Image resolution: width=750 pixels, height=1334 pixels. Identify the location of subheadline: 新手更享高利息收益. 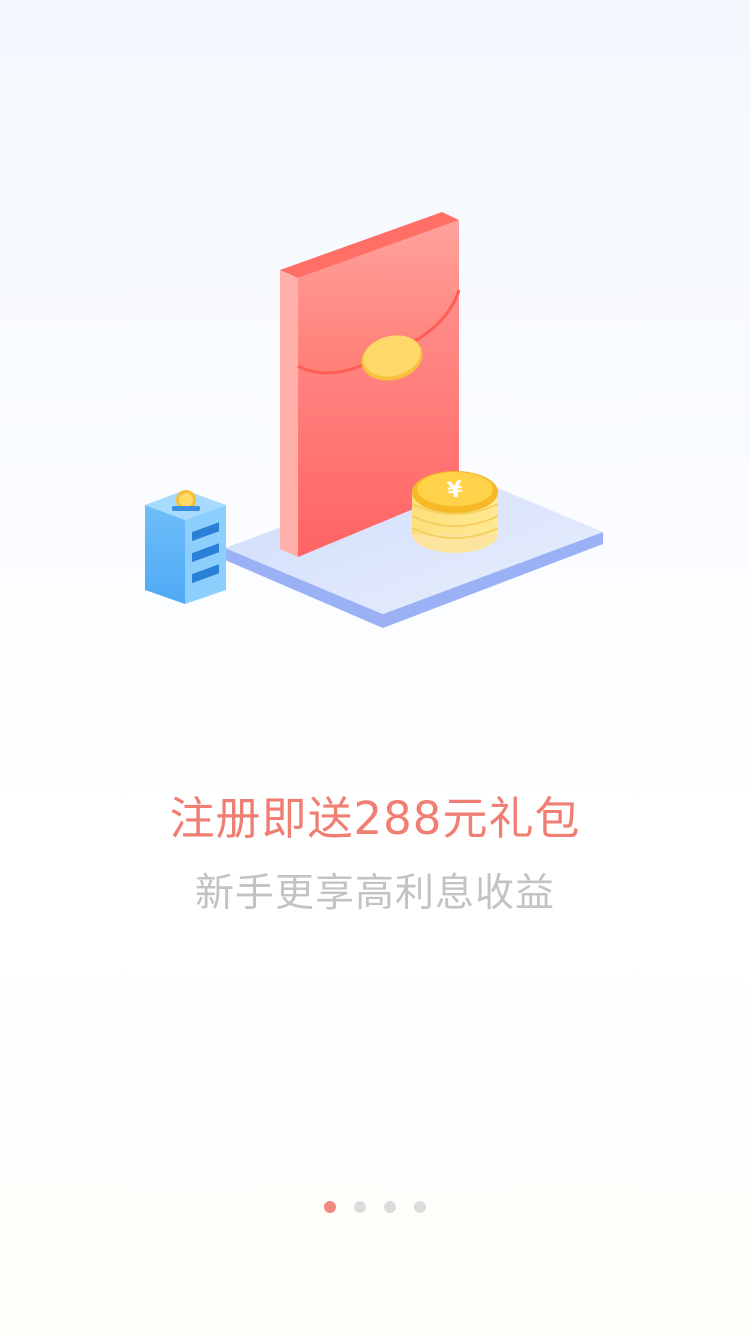
(374, 893).